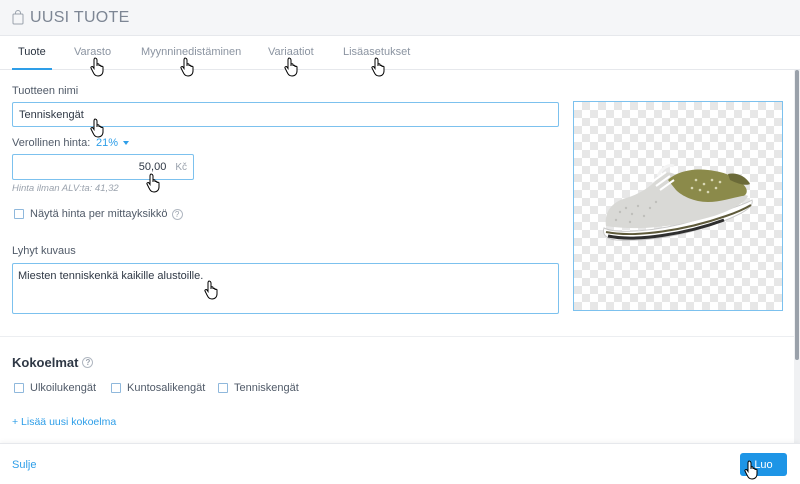 This screenshot has height=484, width=800. What do you see at coordinates (400, 18) in the screenshot?
I see `dialog-header: UUSI TUOTE` at bounding box center [400, 18].